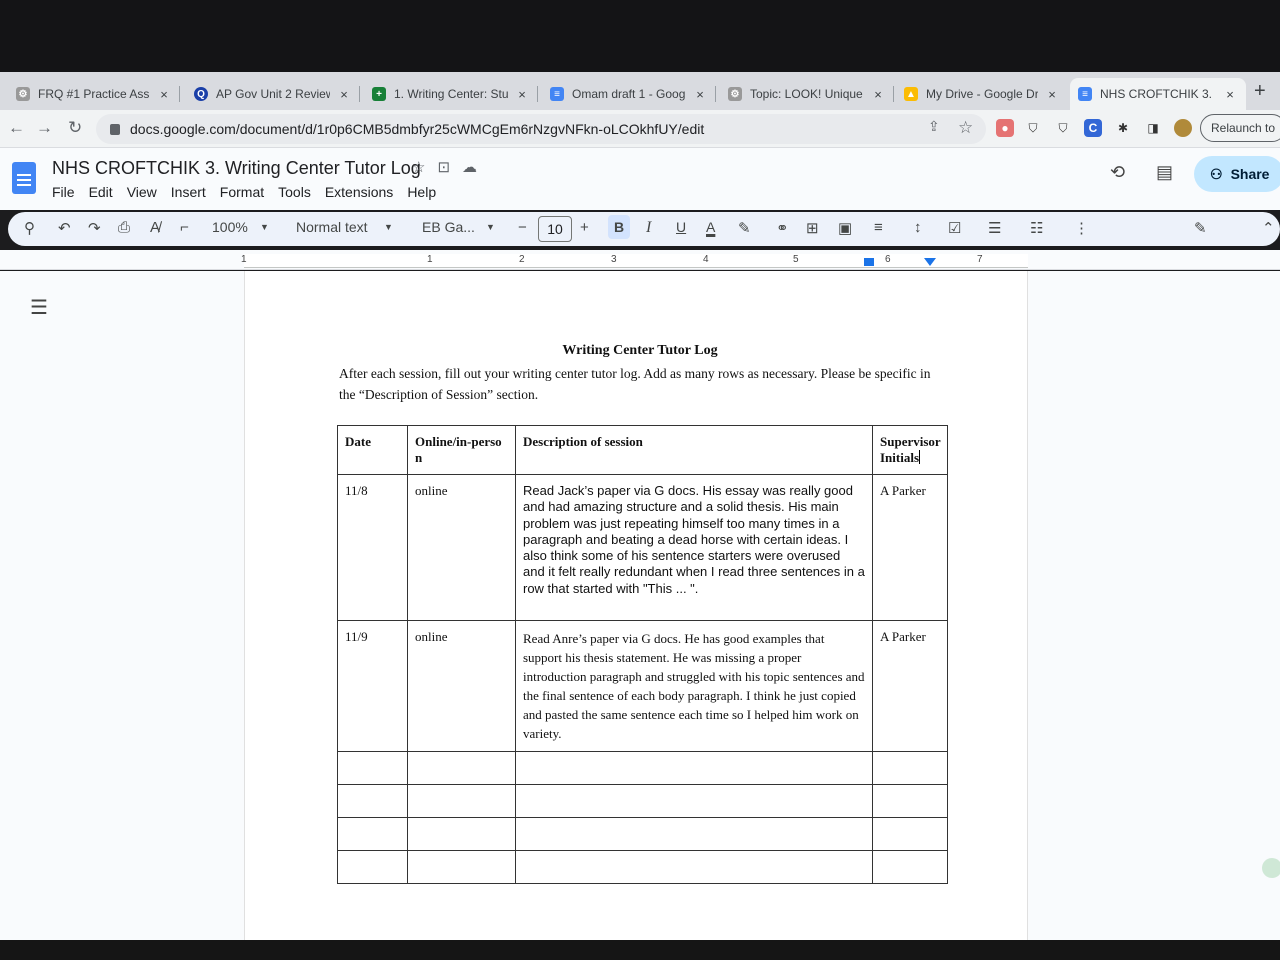  What do you see at coordinates (918, 227) in the screenshot?
I see `line-spacing-icon: ↕` at bounding box center [918, 227].